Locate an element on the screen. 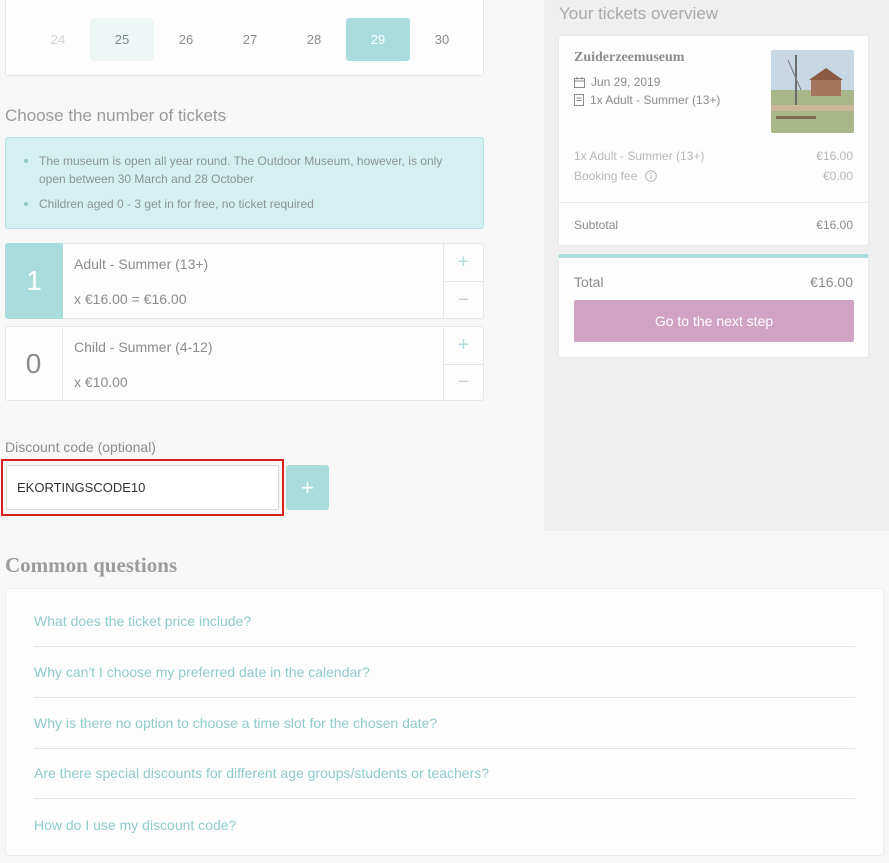  discount-code-input is located at coordinates (142, 487).